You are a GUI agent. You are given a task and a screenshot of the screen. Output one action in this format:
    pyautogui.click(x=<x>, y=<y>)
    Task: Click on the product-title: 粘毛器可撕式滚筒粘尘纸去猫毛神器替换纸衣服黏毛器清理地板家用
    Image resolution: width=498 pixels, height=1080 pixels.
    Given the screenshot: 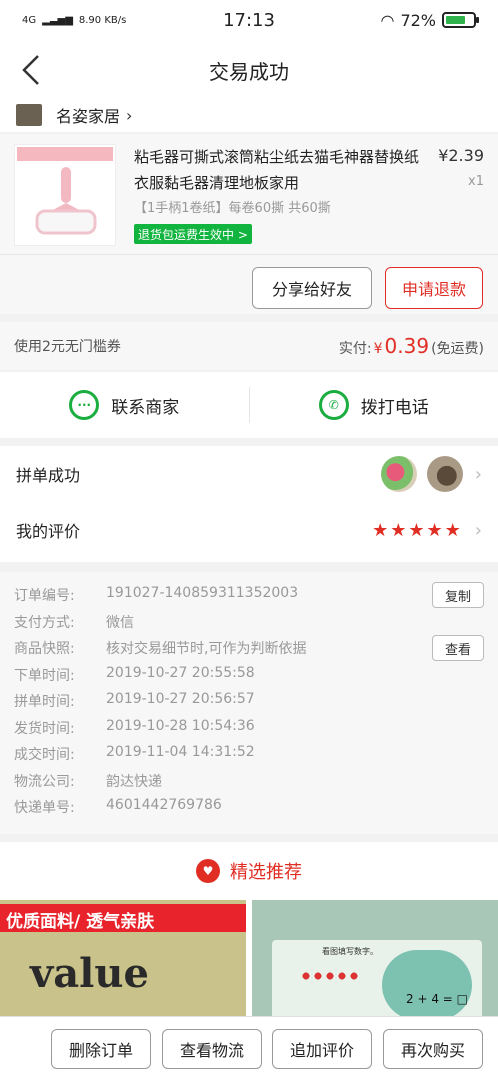 What is the action you would take?
    pyautogui.click(x=276, y=170)
    